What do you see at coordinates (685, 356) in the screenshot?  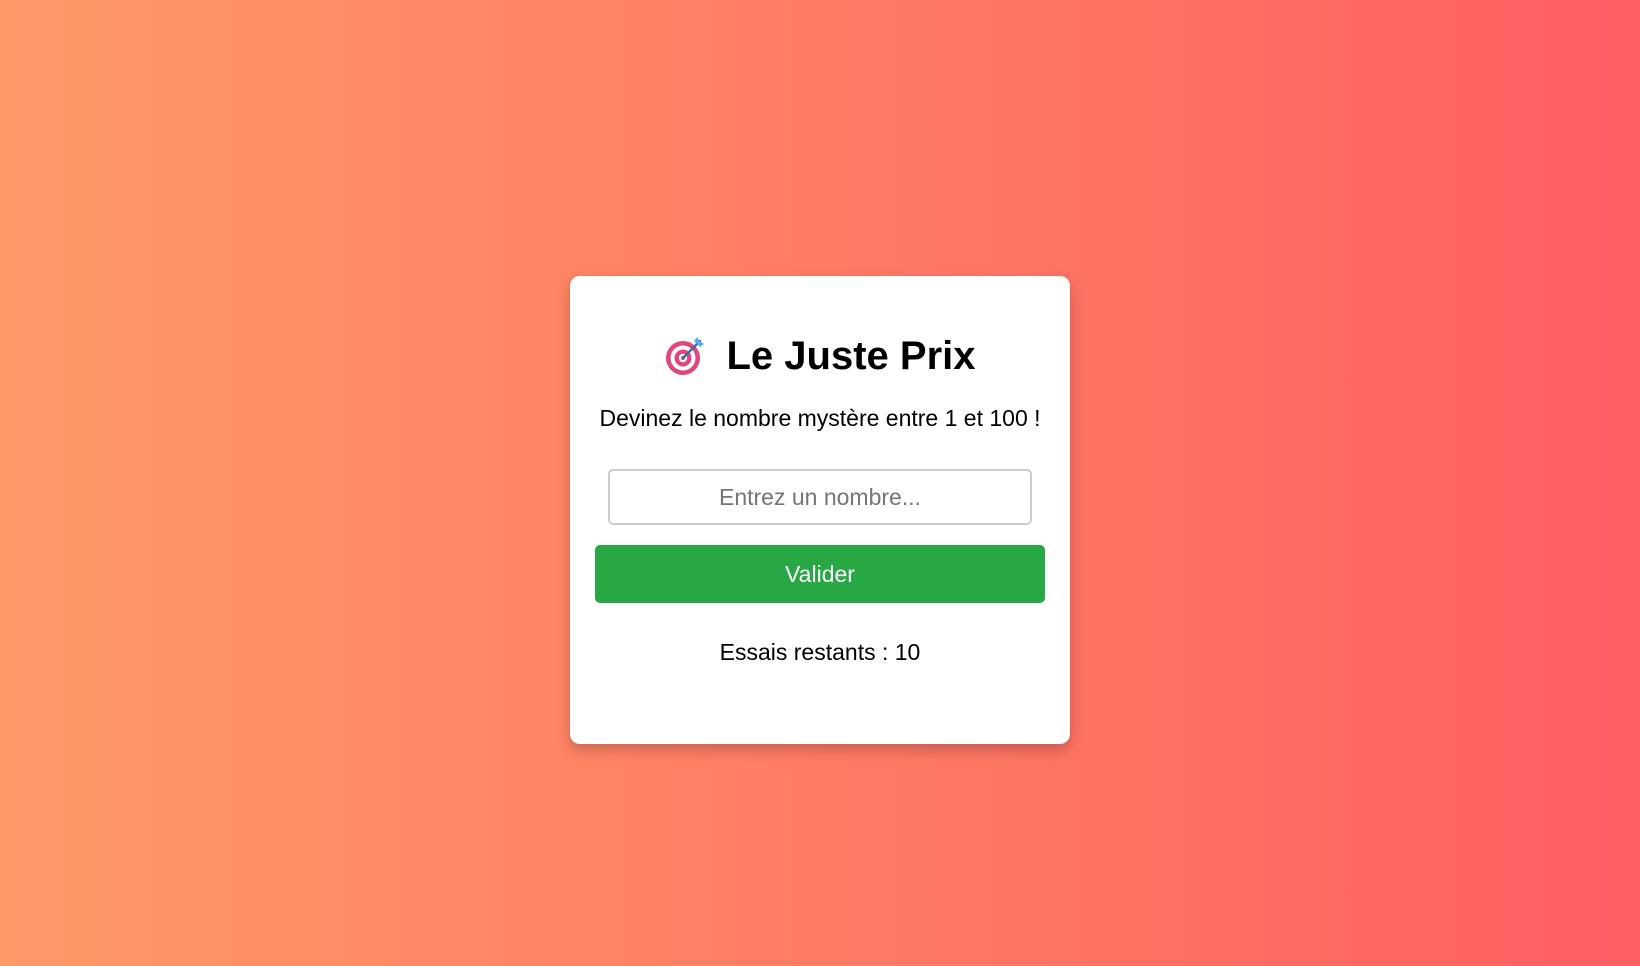 I see `direct-hit-target-icon` at bounding box center [685, 356].